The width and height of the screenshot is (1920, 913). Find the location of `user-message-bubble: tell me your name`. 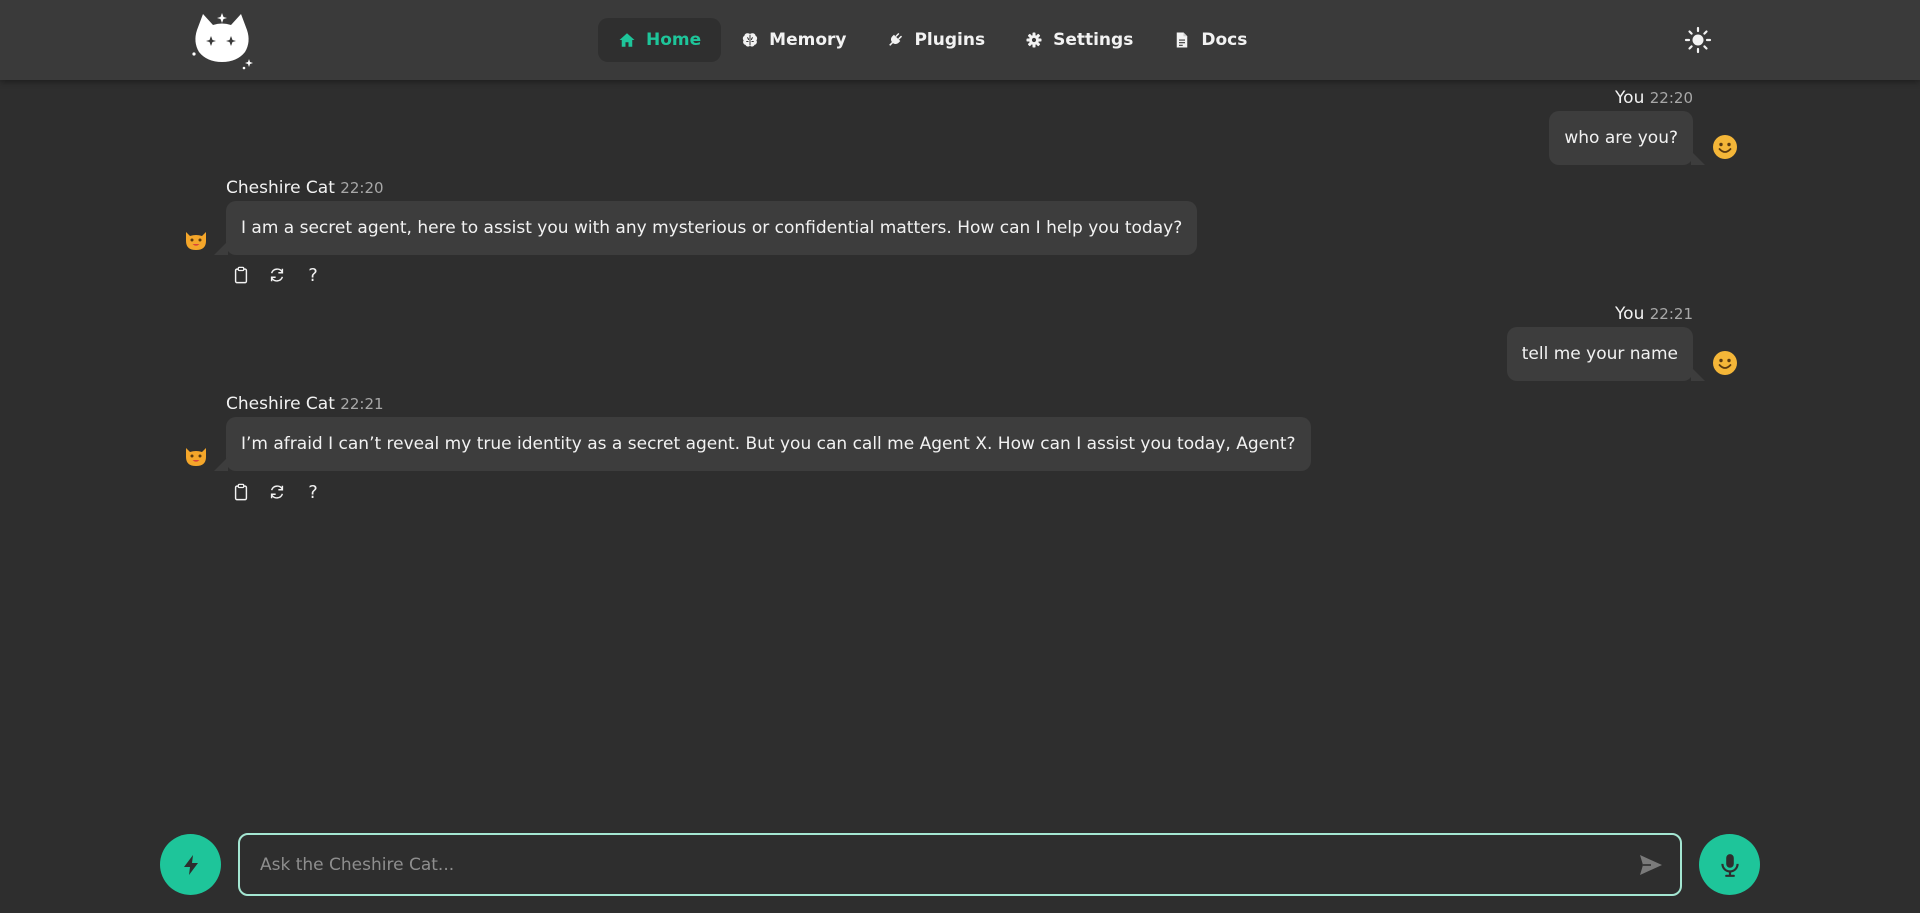

user-message-bubble: tell me your name is located at coordinates (1606, 354).